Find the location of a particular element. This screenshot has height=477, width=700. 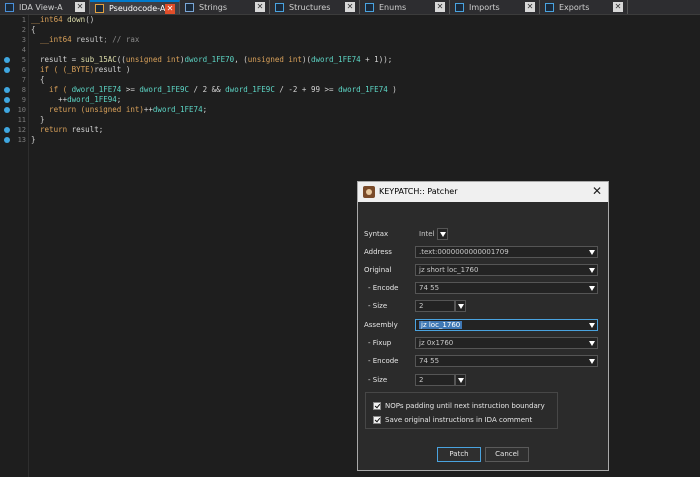

gutter-line: 2 is located at coordinates (14, 30).